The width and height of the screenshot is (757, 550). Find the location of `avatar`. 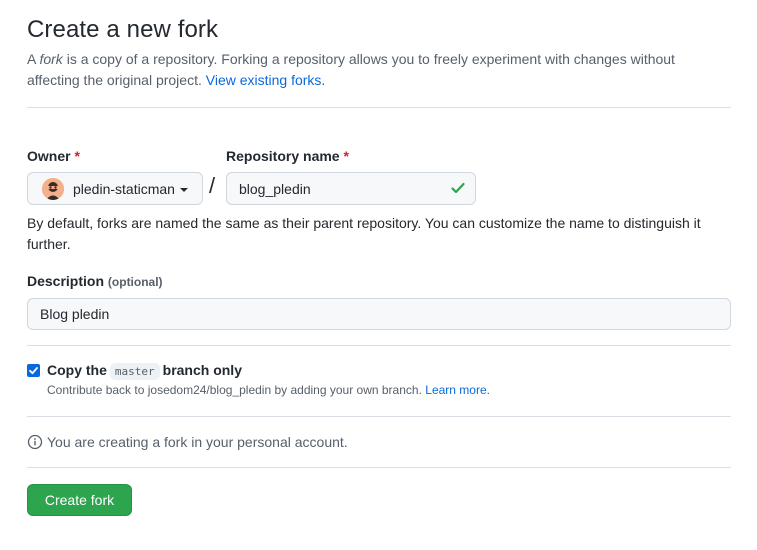

avatar is located at coordinates (53, 188).